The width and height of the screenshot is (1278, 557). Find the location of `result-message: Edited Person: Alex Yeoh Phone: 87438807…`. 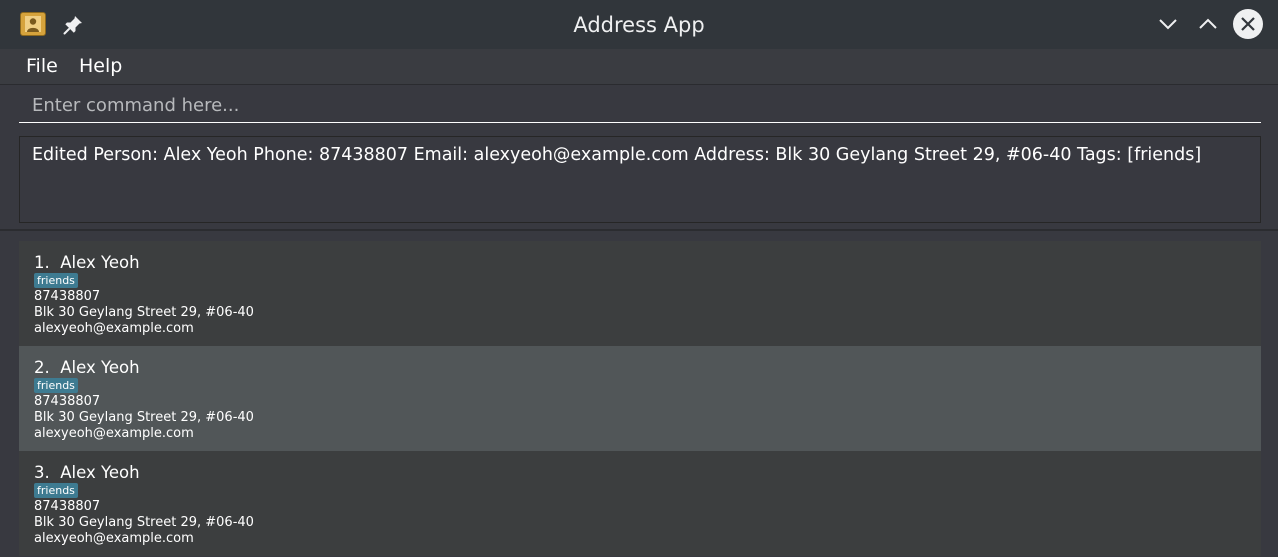

result-message: Edited Person: Alex Yeoh Phone: 87438807… is located at coordinates (617, 155).